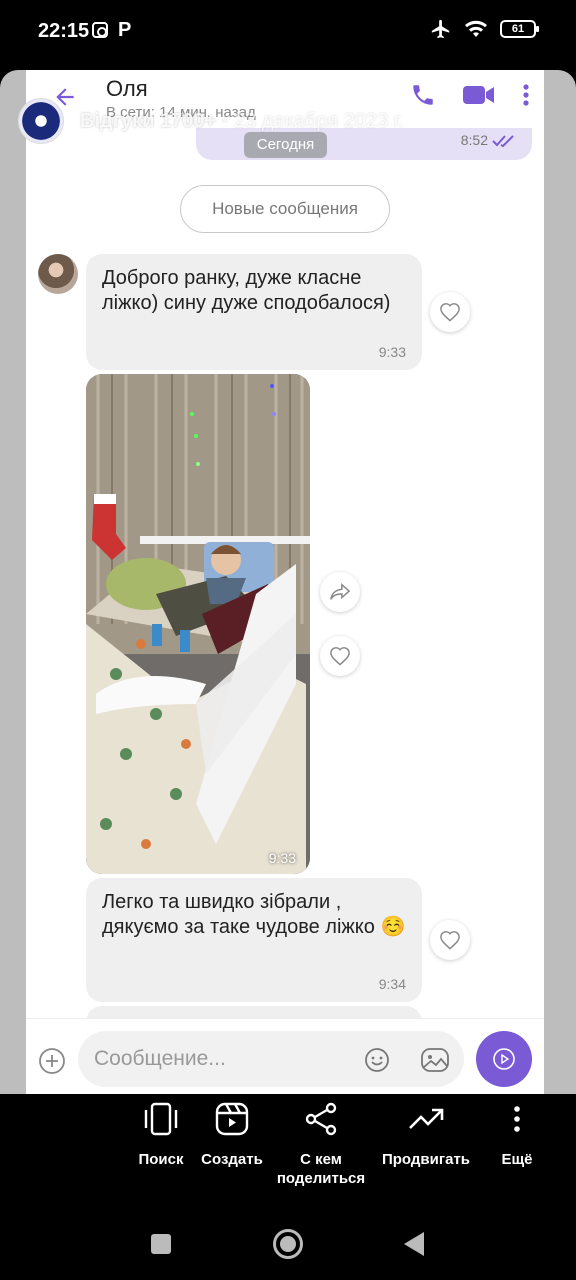  What do you see at coordinates (340, 592) in the screenshot?
I see `forward-button` at bounding box center [340, 592].